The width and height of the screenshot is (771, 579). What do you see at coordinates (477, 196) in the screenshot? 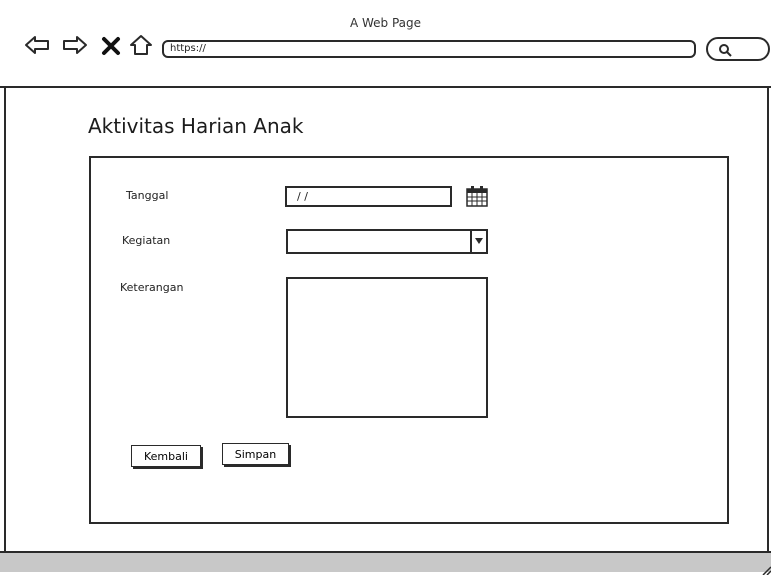
I see `calendar-icon` at bounding box center [477, 196].